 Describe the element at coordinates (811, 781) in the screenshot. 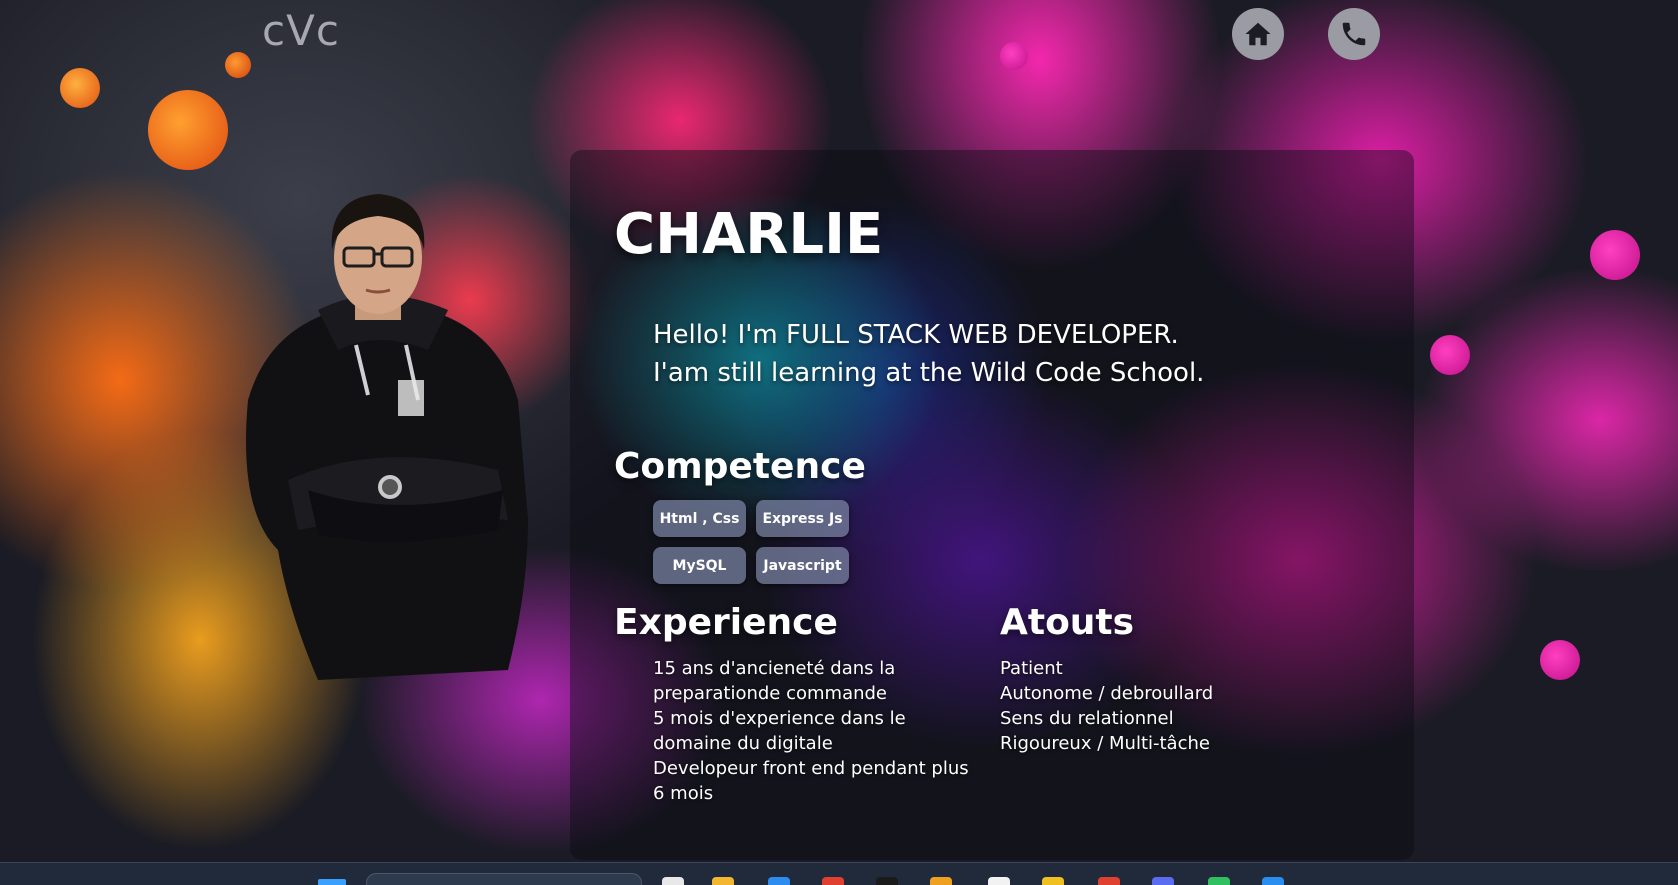

I see `list-item: Developeur front end pendant plus 6 mois` at that location.